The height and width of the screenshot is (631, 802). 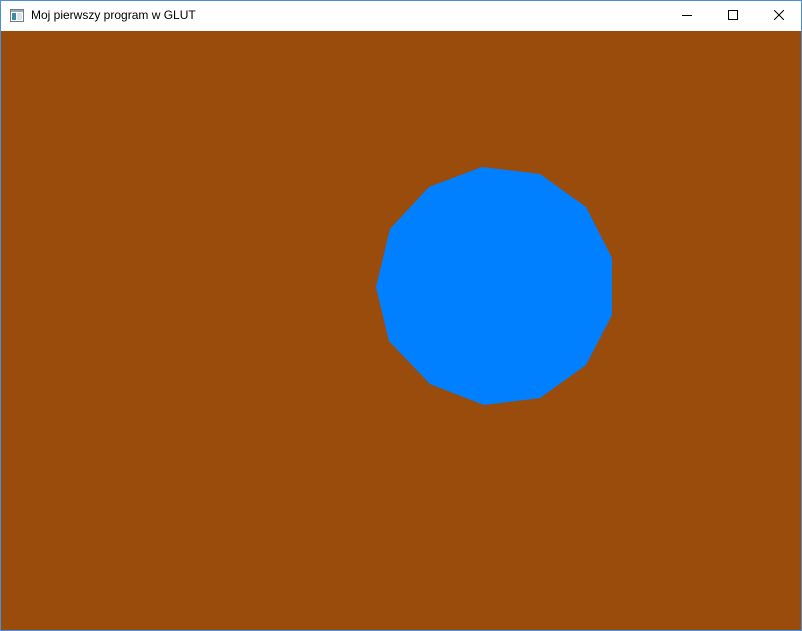 What do you see at coordinates (113, 15) in the screenshot?
I see `window-title: Moj pierwszy program w GLUT` at bounding box center [113, 15].